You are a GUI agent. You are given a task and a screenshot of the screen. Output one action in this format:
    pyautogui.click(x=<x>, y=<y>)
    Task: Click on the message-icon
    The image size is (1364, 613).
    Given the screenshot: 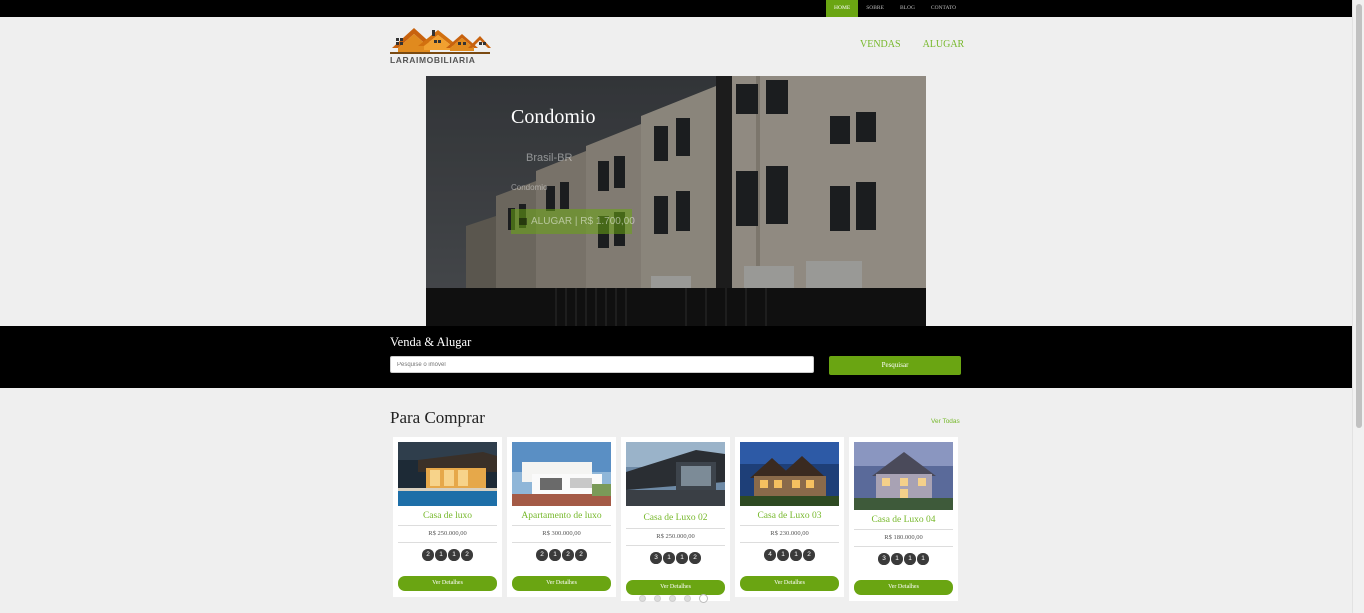 What is the action you would take?
    pyautogui.click(x=523, y=221)
    